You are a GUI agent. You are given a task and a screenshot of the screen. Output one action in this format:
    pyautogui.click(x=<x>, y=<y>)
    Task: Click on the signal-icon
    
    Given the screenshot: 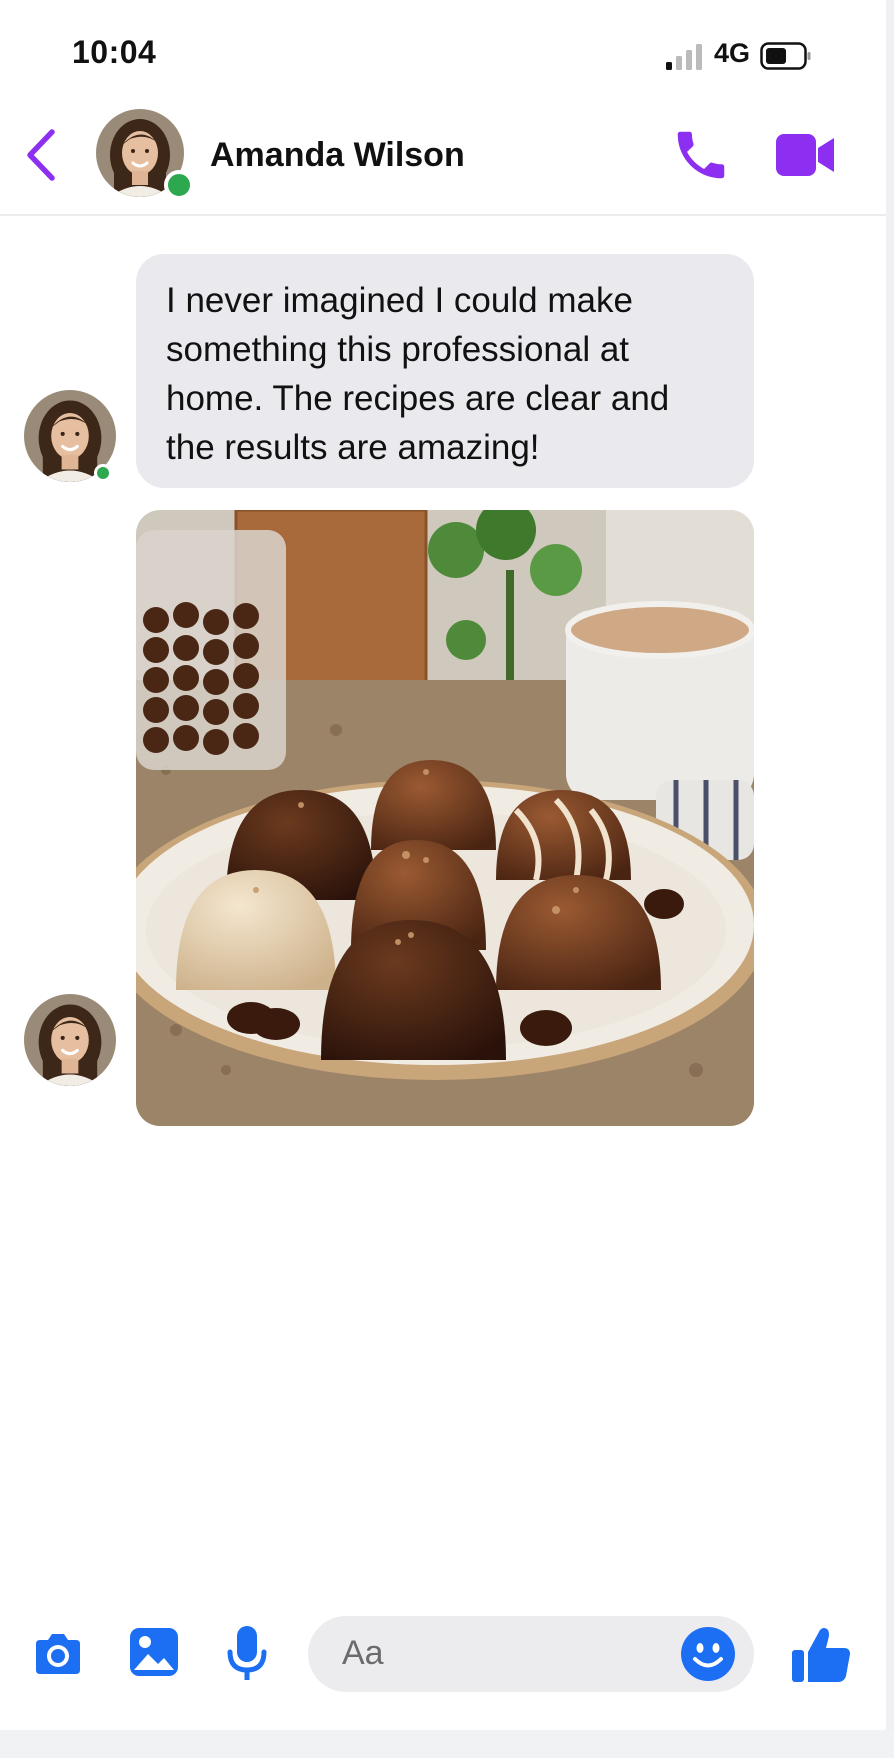 What is the action you would take?
    pyautogui.click(x=684, y=57)
    